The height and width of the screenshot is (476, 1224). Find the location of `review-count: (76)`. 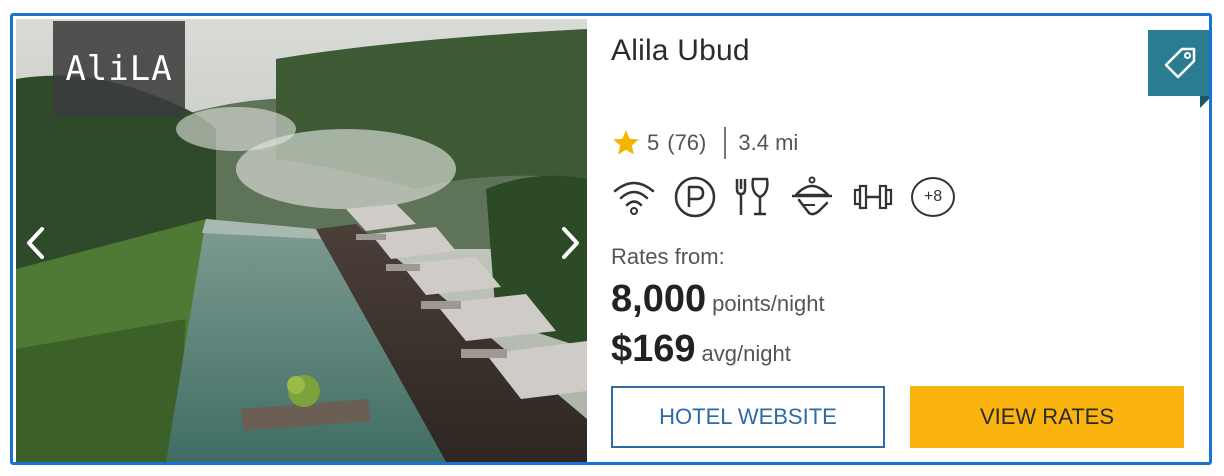

review-count: (76) is located at coordinates (686, 143).